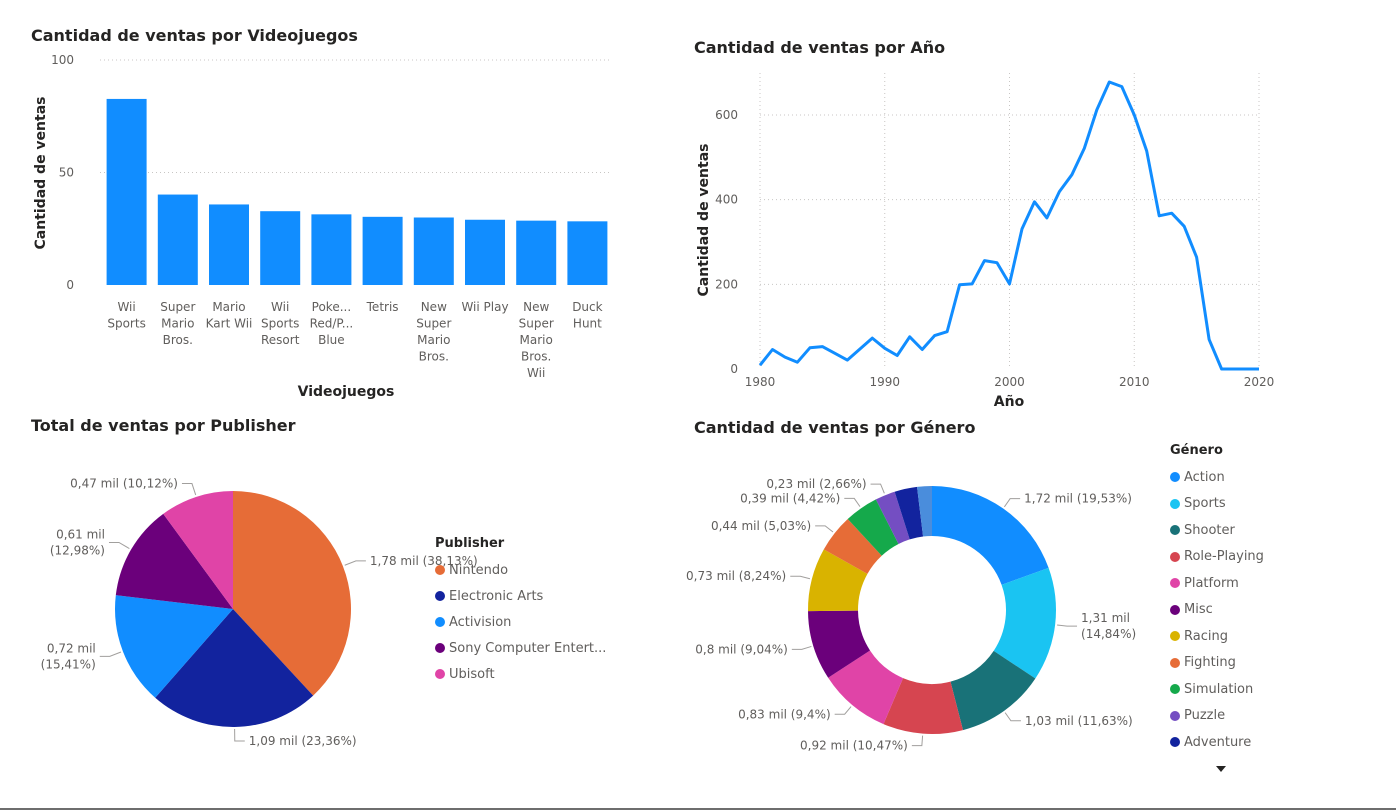 Image resolution: width=1396 pixels, height=810 pixels. I want to click on legend-label: Puzzle, so click(1205, 716).